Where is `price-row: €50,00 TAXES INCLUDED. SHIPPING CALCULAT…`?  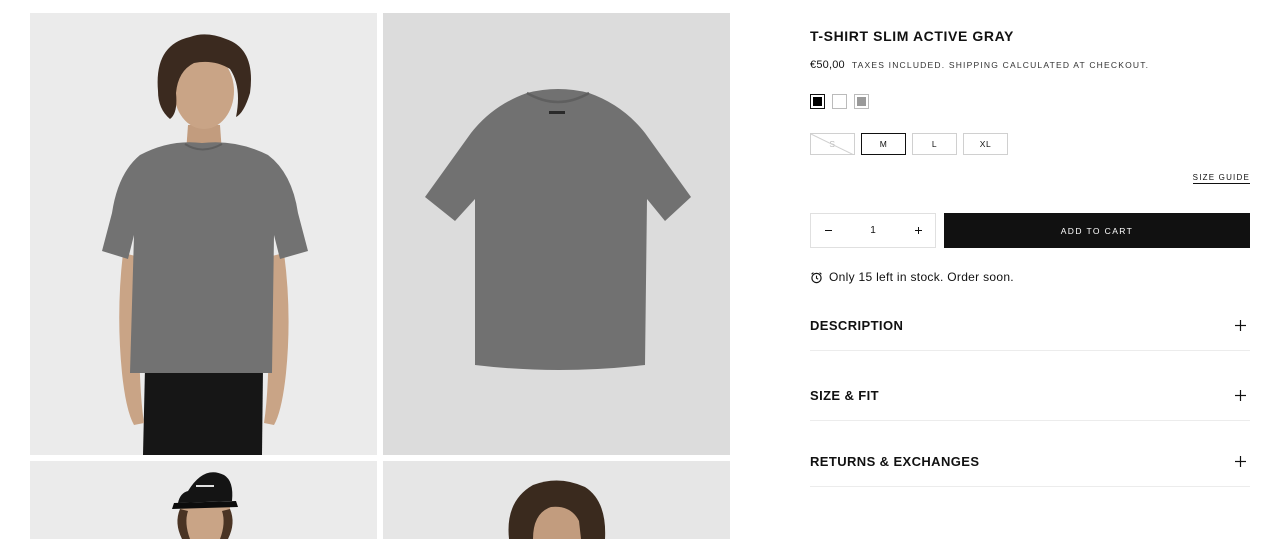 price-row: €50,00 TAXES INCLUDED. SHIPPING CALCULAT… is located at coordinates (979, 65).